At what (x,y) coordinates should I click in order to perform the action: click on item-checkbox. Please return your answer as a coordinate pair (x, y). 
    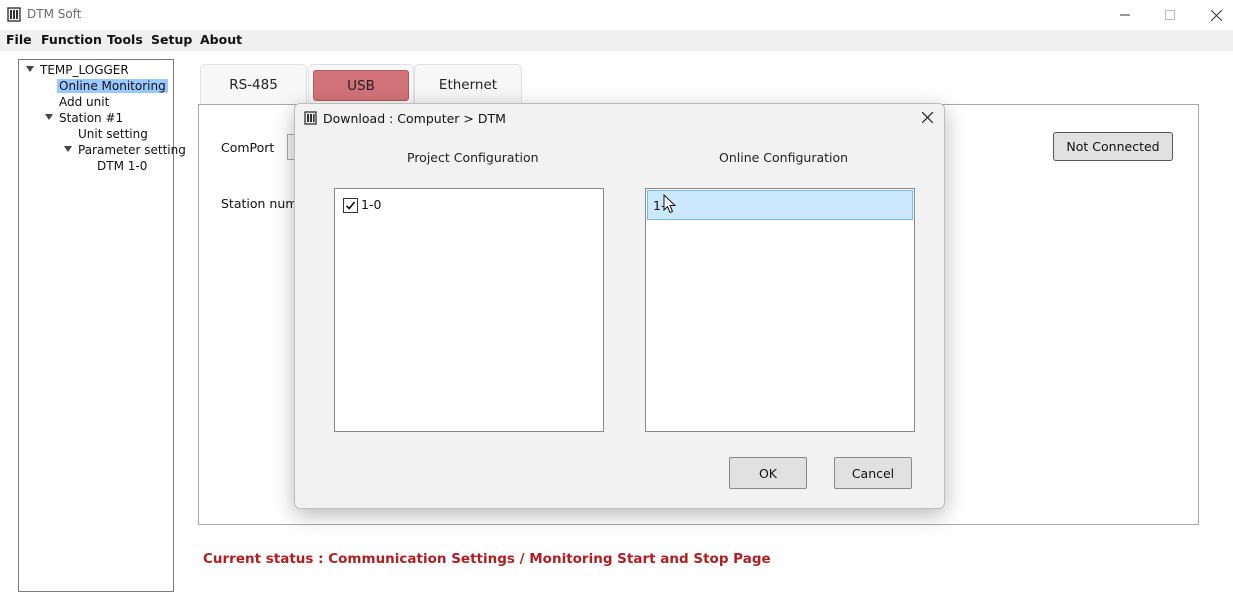
    Looking at the image, I should click on (350, 205).